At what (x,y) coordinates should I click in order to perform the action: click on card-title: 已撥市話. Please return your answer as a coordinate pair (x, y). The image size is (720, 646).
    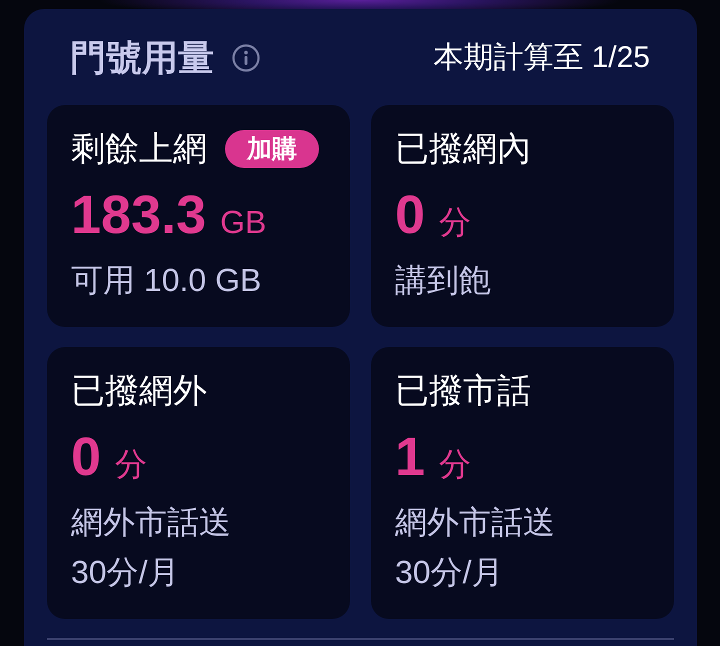
    Looking at the image, I should click on (463, 391).